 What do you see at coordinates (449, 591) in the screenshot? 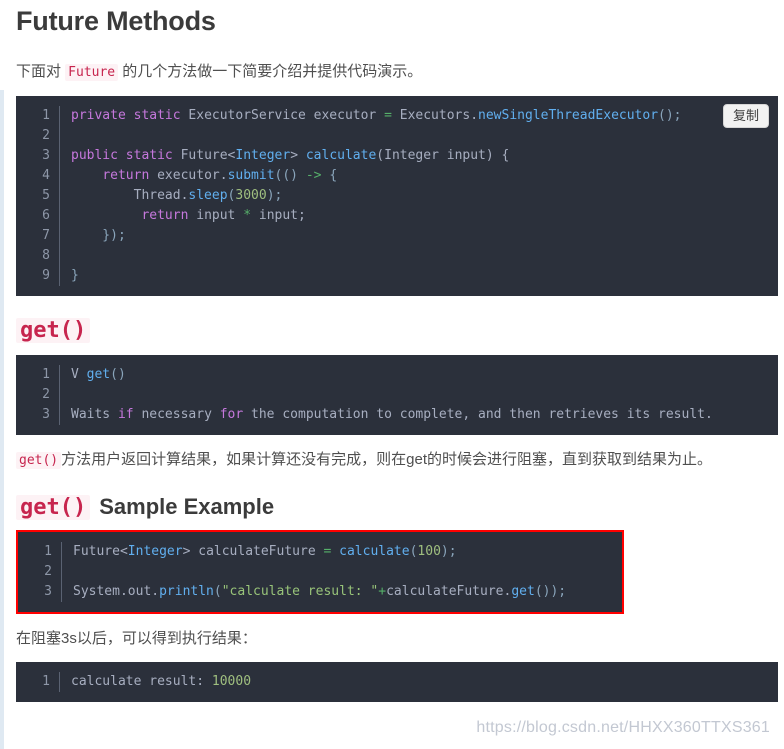
I see `code-token: calculateFuture.` at bounding box center [449, 591].